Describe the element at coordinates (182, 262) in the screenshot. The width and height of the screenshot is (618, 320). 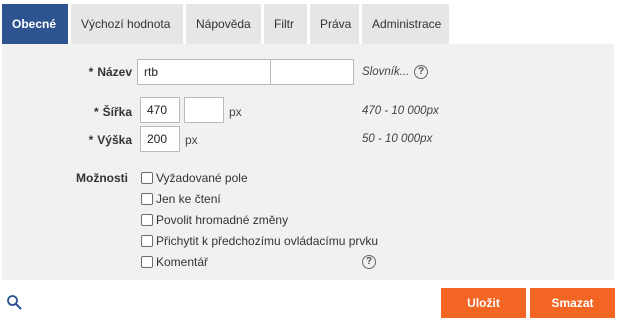
I see `option-label: Komentář` at that location.